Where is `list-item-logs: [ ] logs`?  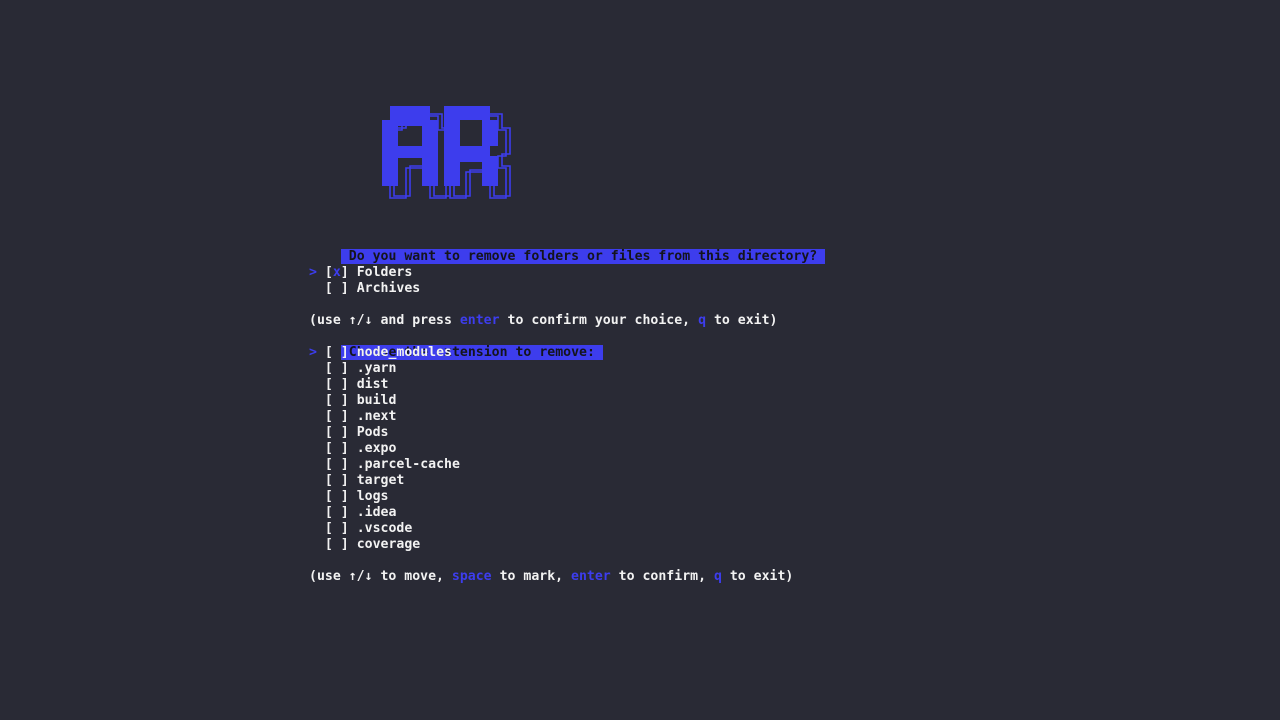 list-item-logs: [ ] logs is located at coordinates (349, 497).